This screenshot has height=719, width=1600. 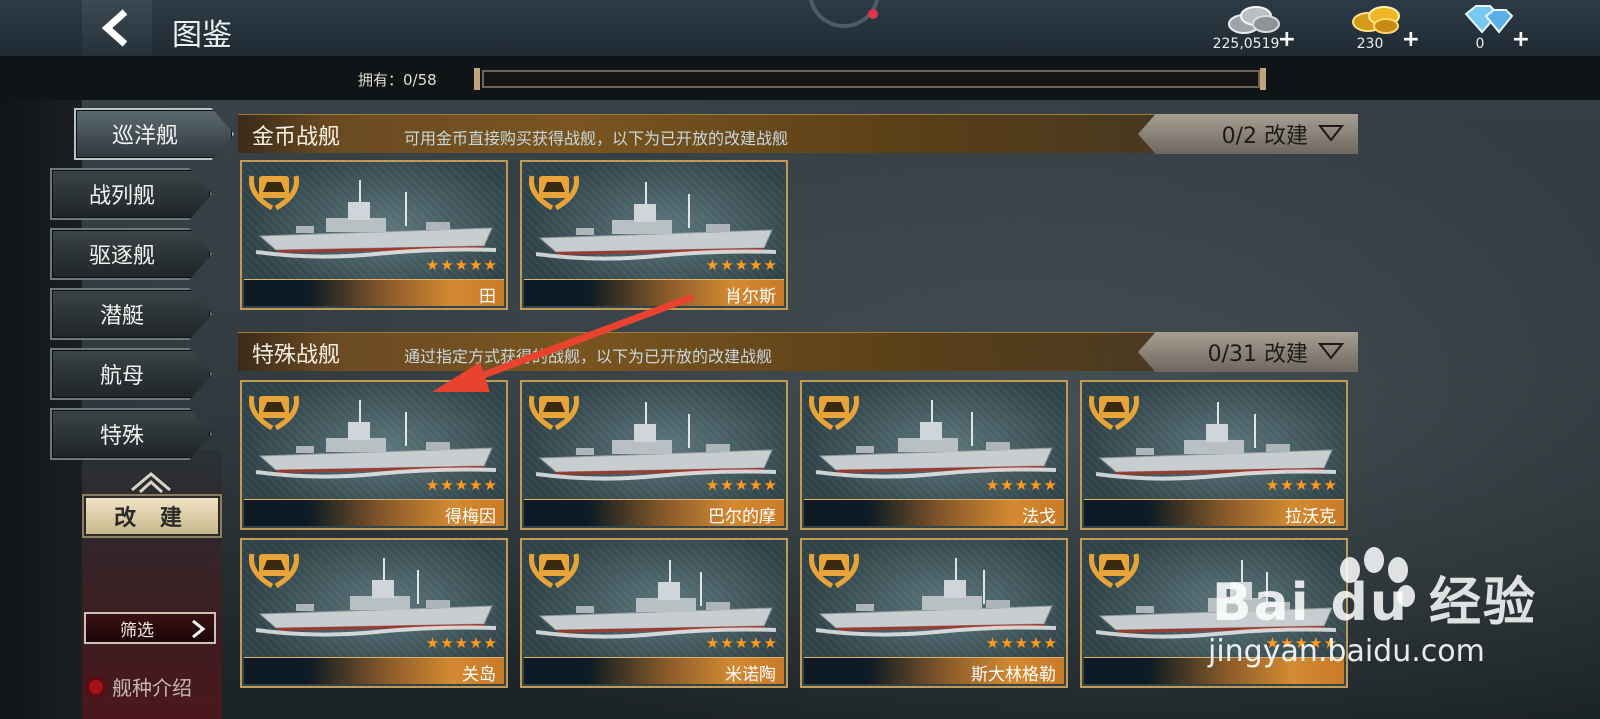 What do you see at coordinates (202, 35) in the screenshot?
I see `page-title: 图鉴` at bounding box center [202, 35].